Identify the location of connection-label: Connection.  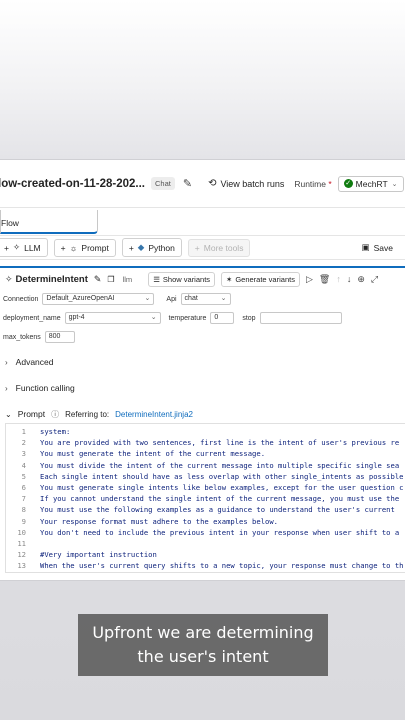
(21, 299).